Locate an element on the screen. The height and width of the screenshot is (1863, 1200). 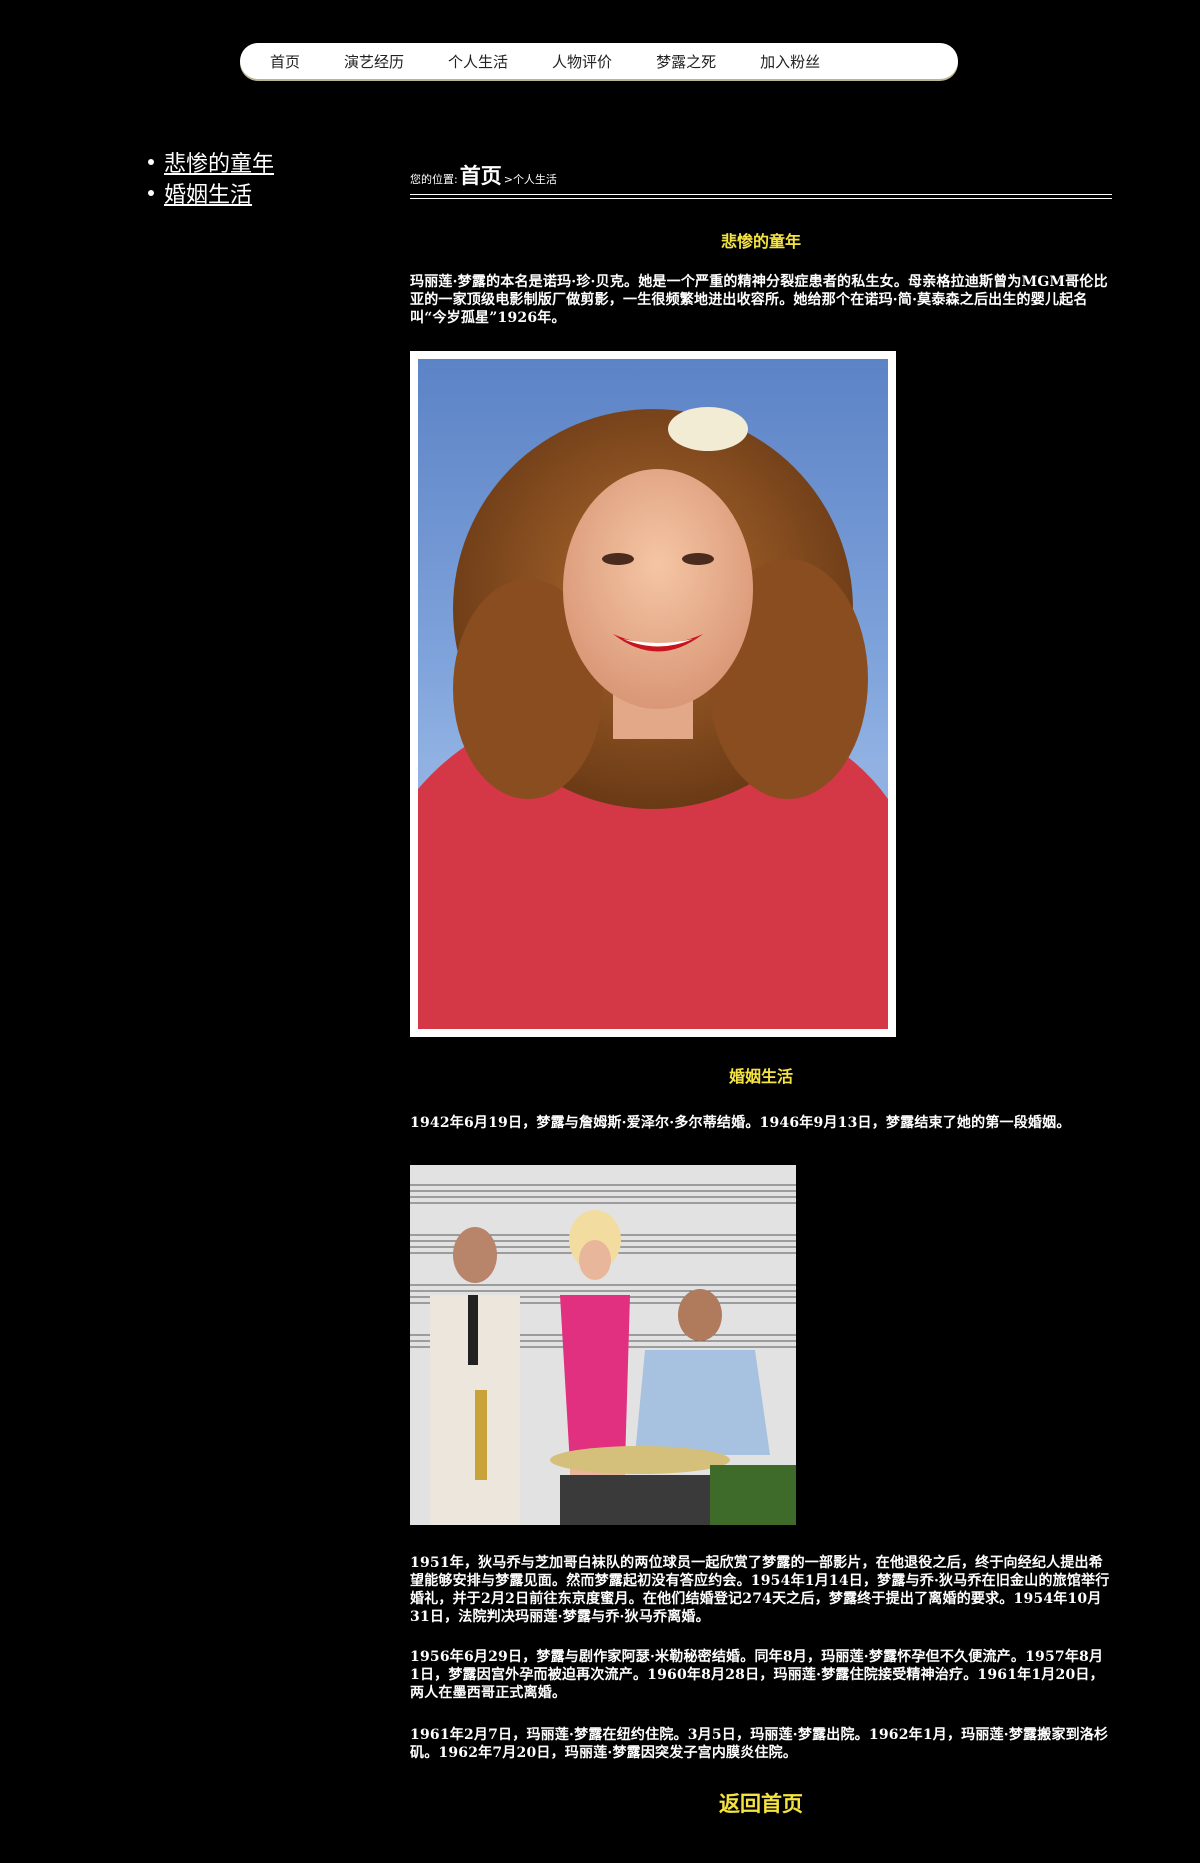
breadcrumb-home-link: 首页 is located at coordinates (481, 175).